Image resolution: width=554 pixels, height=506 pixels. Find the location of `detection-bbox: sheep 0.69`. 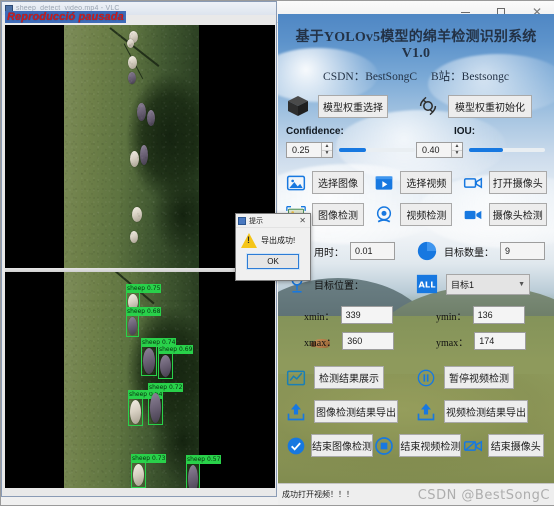

detection-bbox: sheep 0.69 is located at coordinates (176, 362).